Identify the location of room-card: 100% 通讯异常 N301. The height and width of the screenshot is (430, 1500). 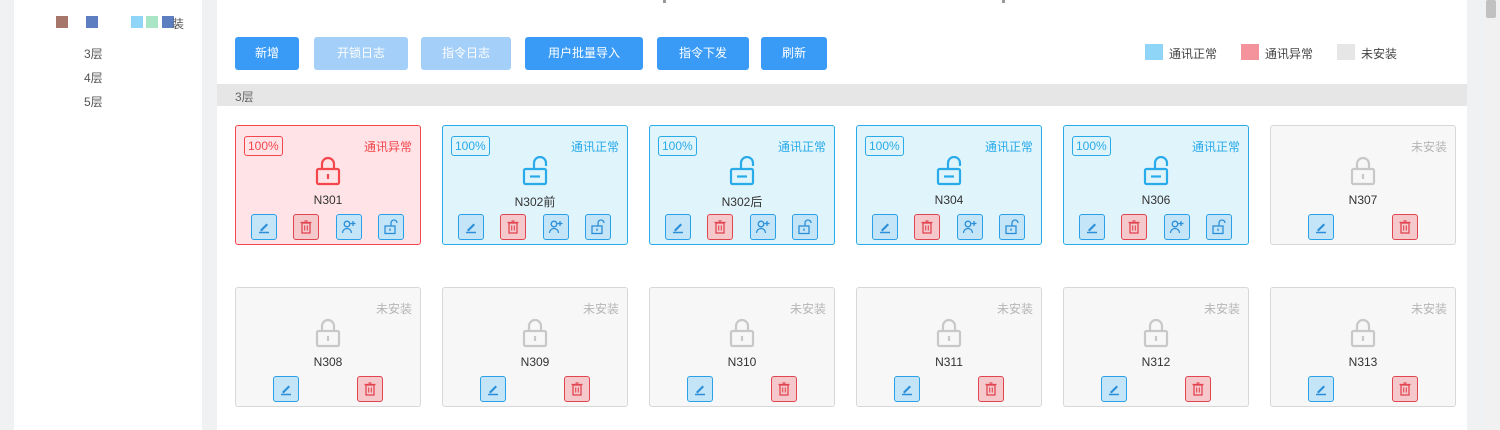
(328, 185).